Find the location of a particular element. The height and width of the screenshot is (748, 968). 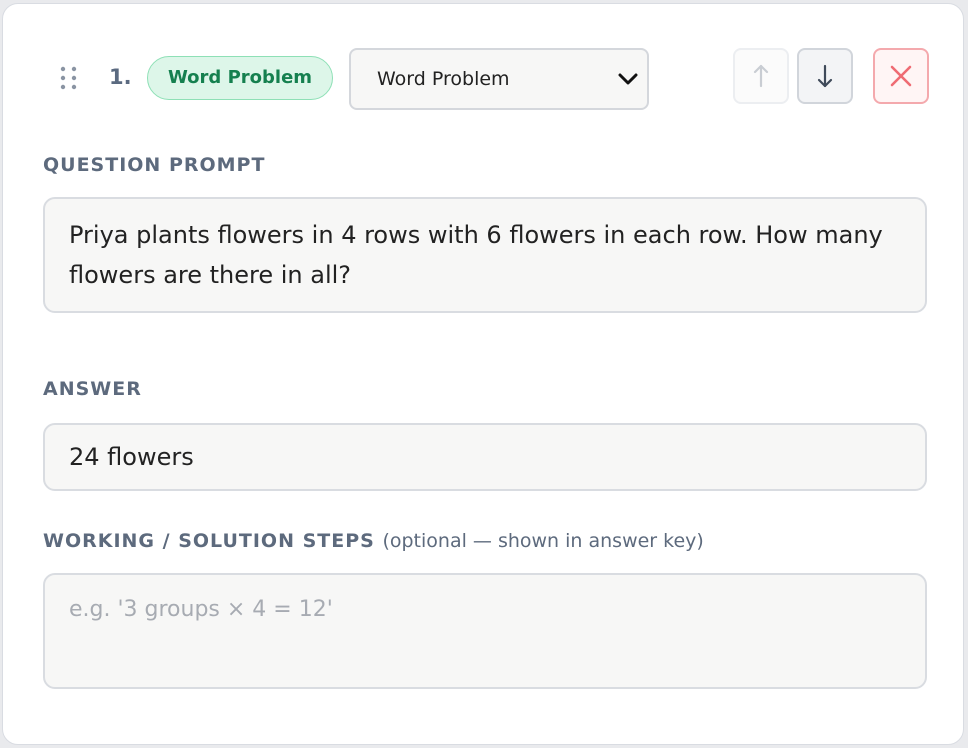

question-type-select: Word Problem is located at coordinates (499, 79).